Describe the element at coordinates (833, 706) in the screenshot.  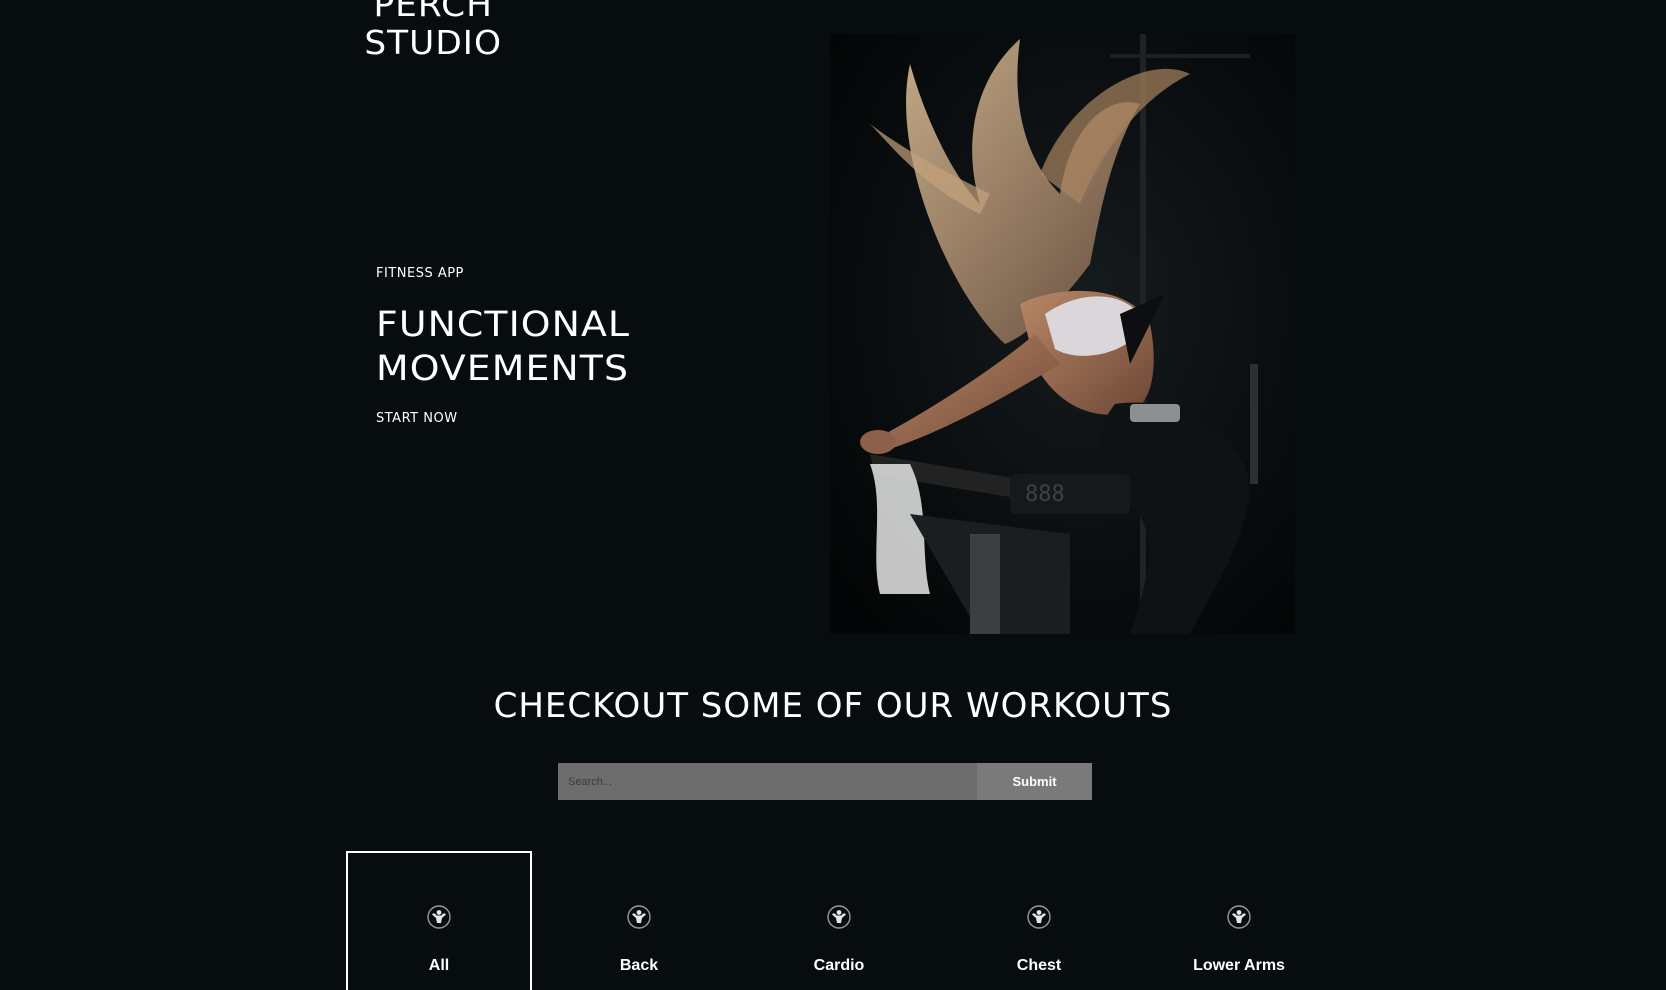
I see `workouts-section-title: CHECKOUT SOME OF OUR WORKOUTS` at that location.